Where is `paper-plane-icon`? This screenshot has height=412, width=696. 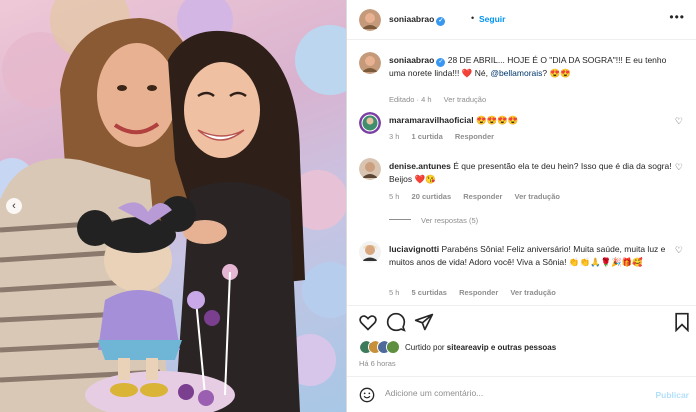 paper-plane-icon is located at coordinates (424, 322).